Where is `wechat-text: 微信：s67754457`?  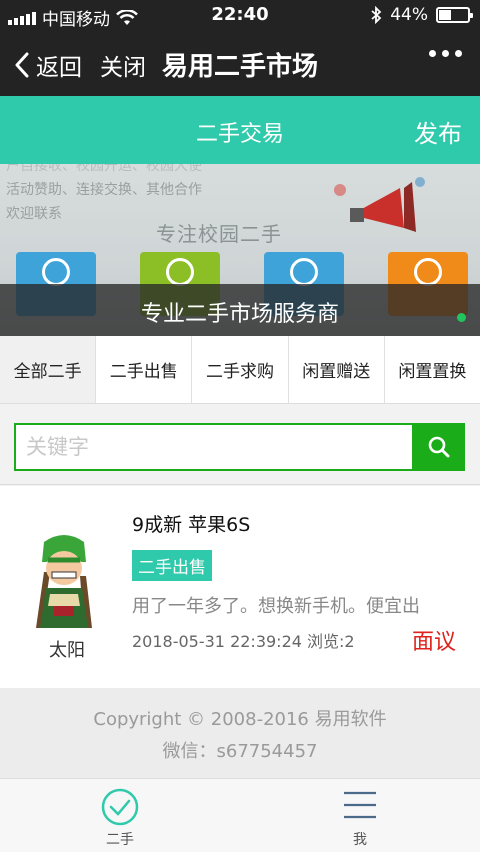
wechat-text: 微信：s67754457 is located at coordinates (240, 751).